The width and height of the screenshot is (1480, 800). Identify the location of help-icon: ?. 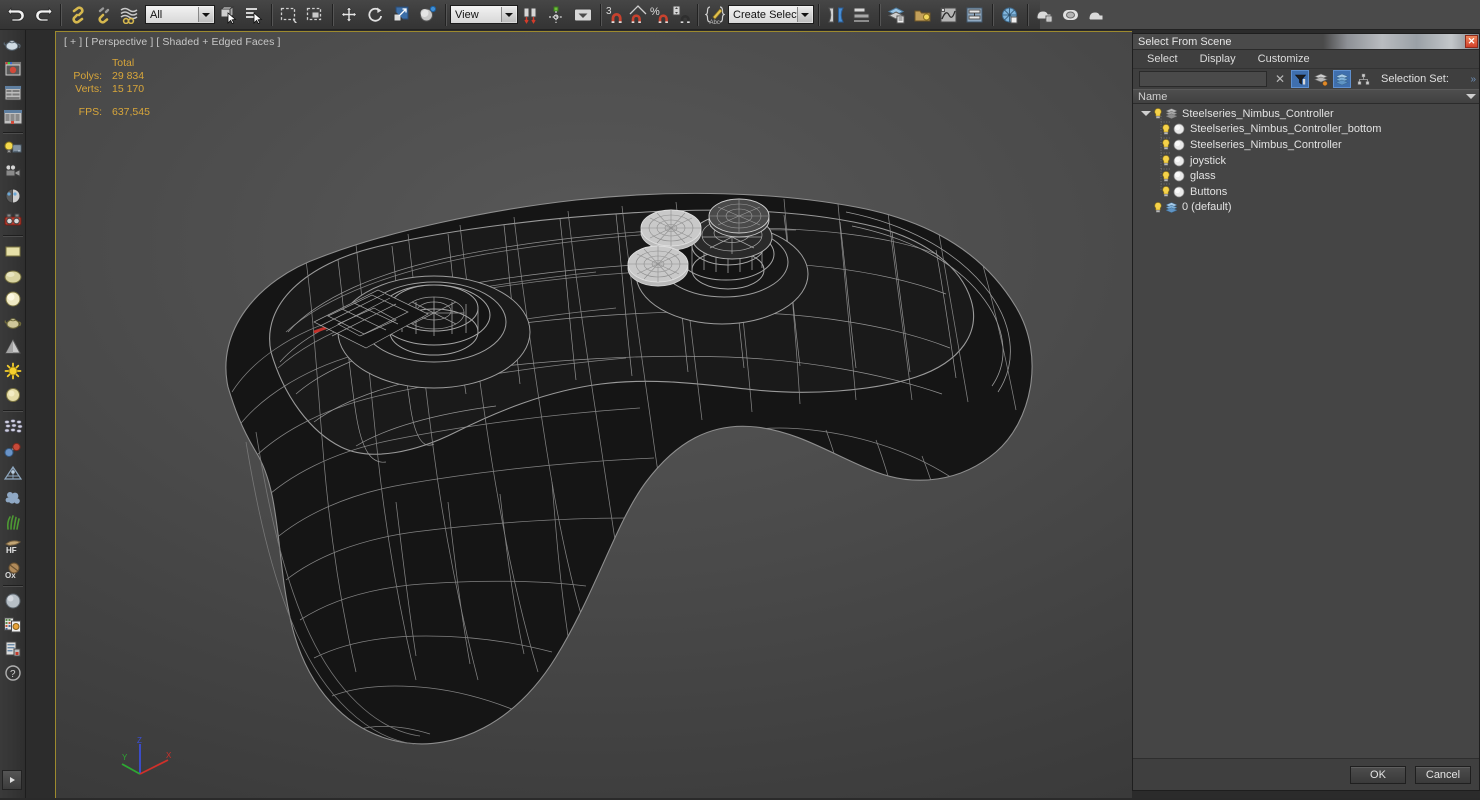
(13, 673).